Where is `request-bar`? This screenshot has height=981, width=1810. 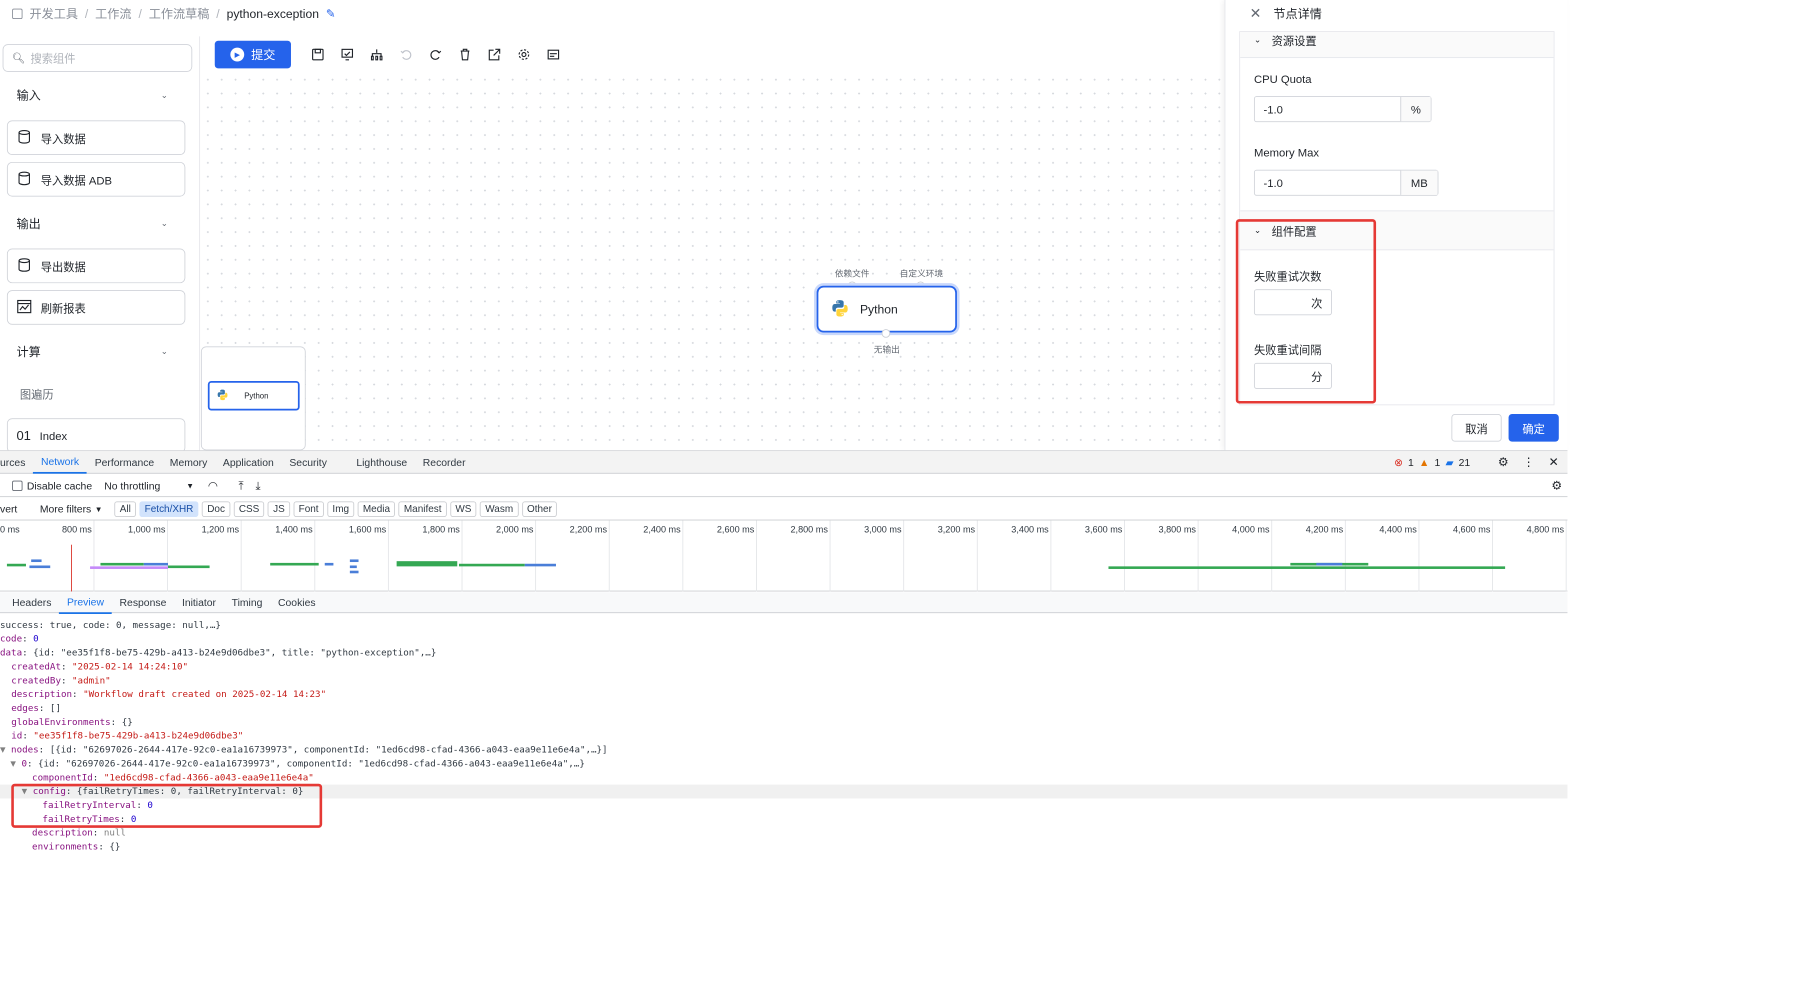 request-bar is located at coordinates (1329, 564).